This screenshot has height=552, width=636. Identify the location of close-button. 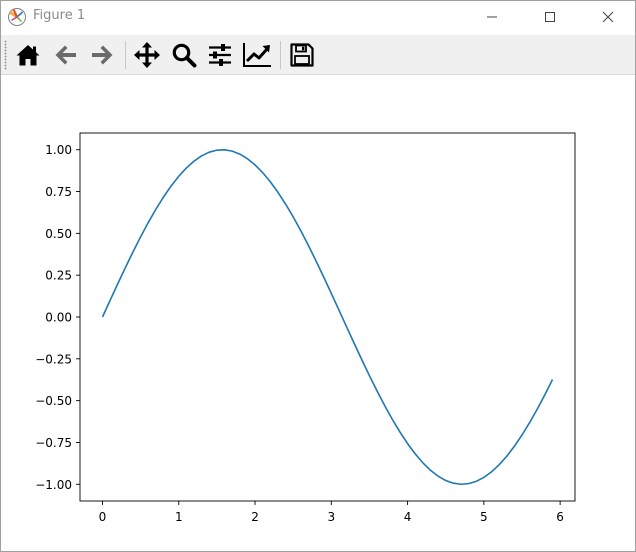
(608, 17).